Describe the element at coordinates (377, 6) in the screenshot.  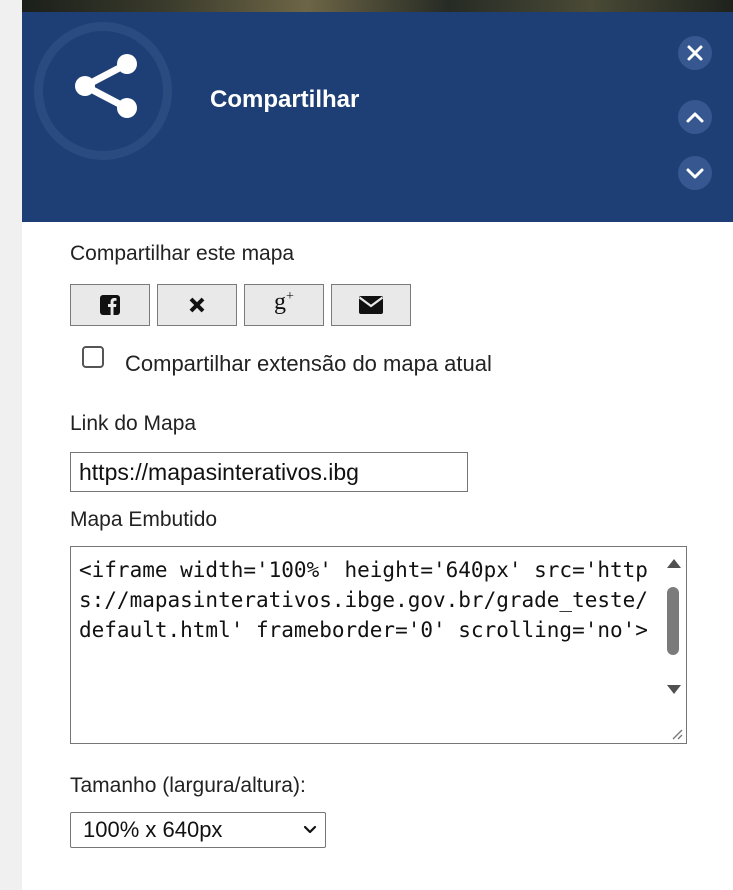
I see `map-background` at that location.